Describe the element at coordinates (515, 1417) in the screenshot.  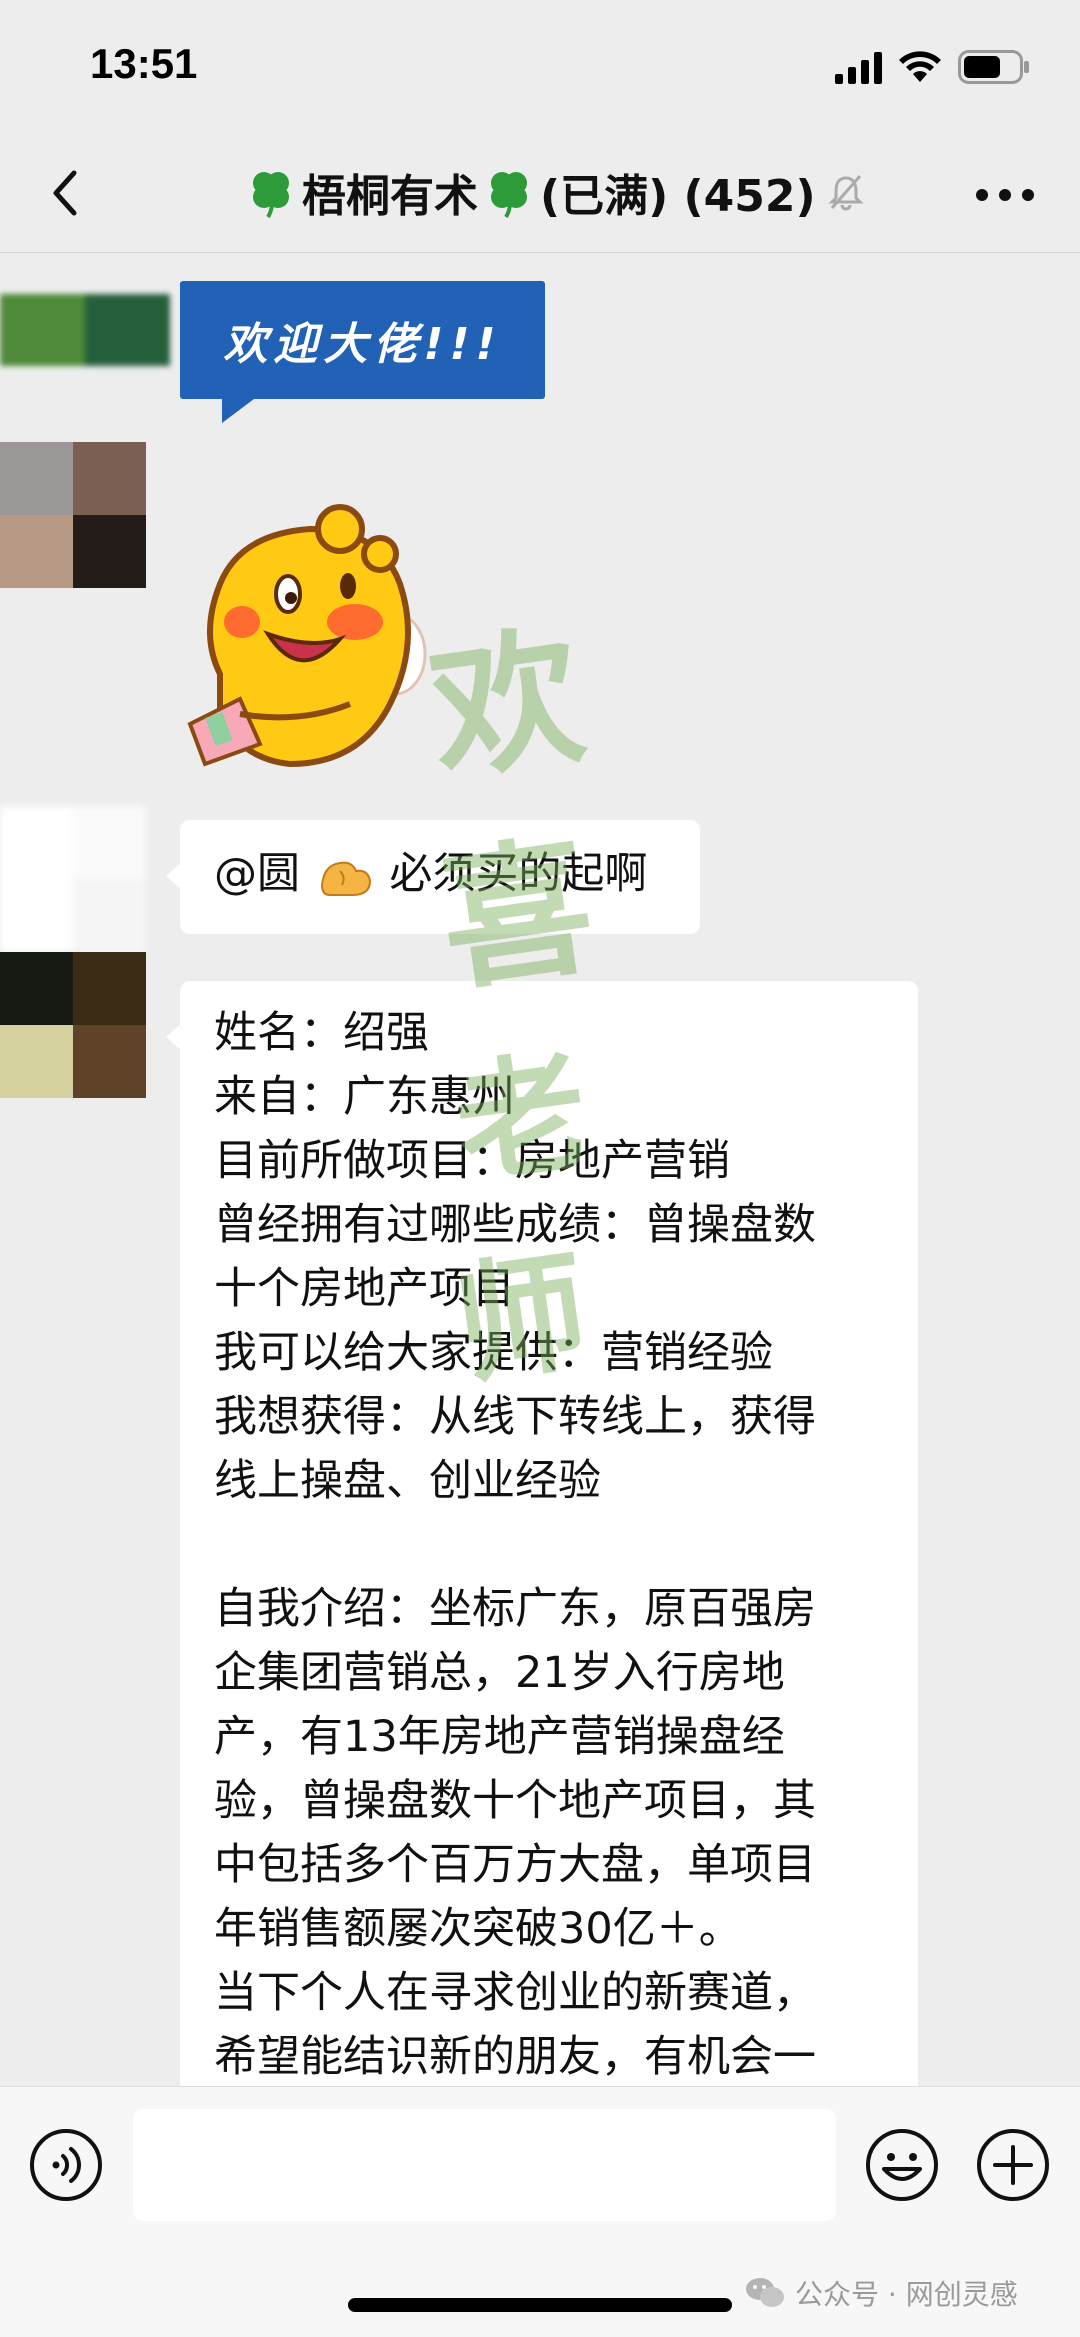
I see `message-line: 我想获得：从线下转线上，获得` at that location.